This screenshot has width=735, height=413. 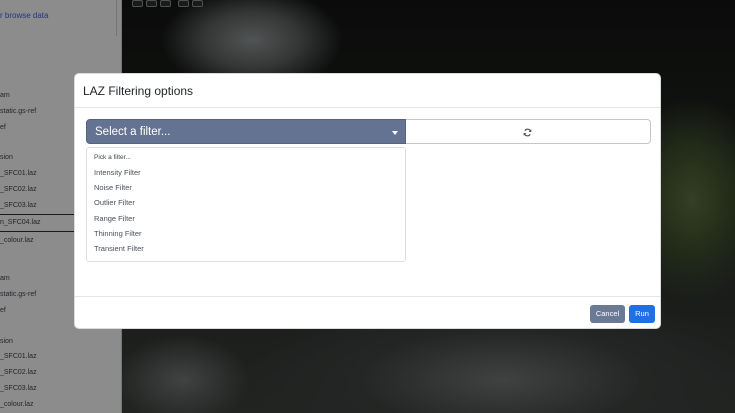 What do you see at coordinates (119, 248) in the screenshot?
I see `dropdown-option-transient: Transient Filter` at bounding box center [119, 248].